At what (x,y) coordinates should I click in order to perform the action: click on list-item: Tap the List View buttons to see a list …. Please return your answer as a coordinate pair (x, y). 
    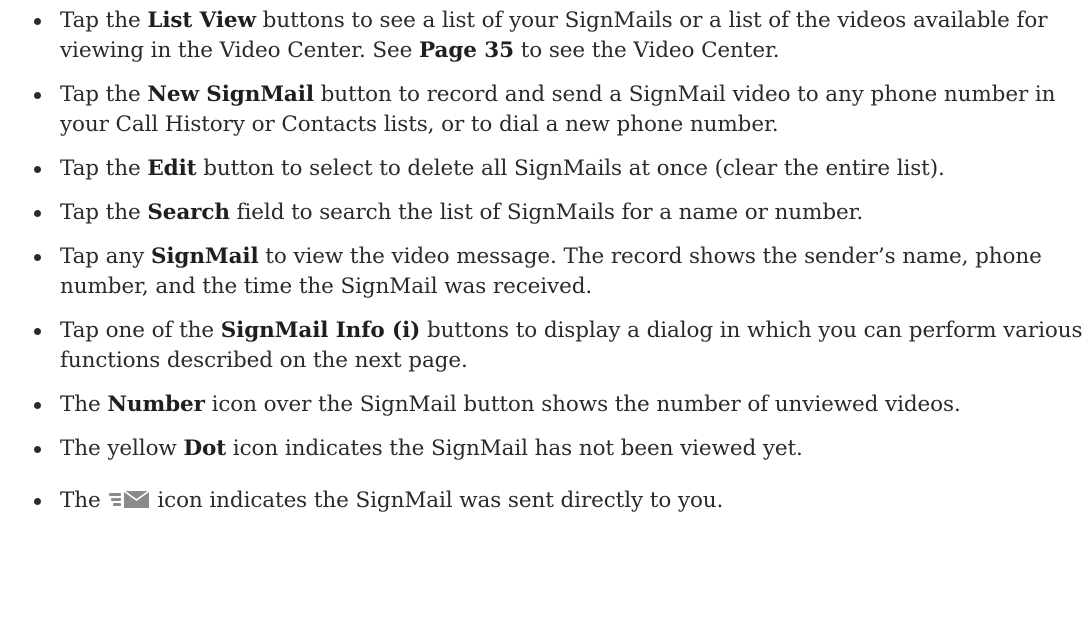
    Looking at the image, I should click on (545, 36).